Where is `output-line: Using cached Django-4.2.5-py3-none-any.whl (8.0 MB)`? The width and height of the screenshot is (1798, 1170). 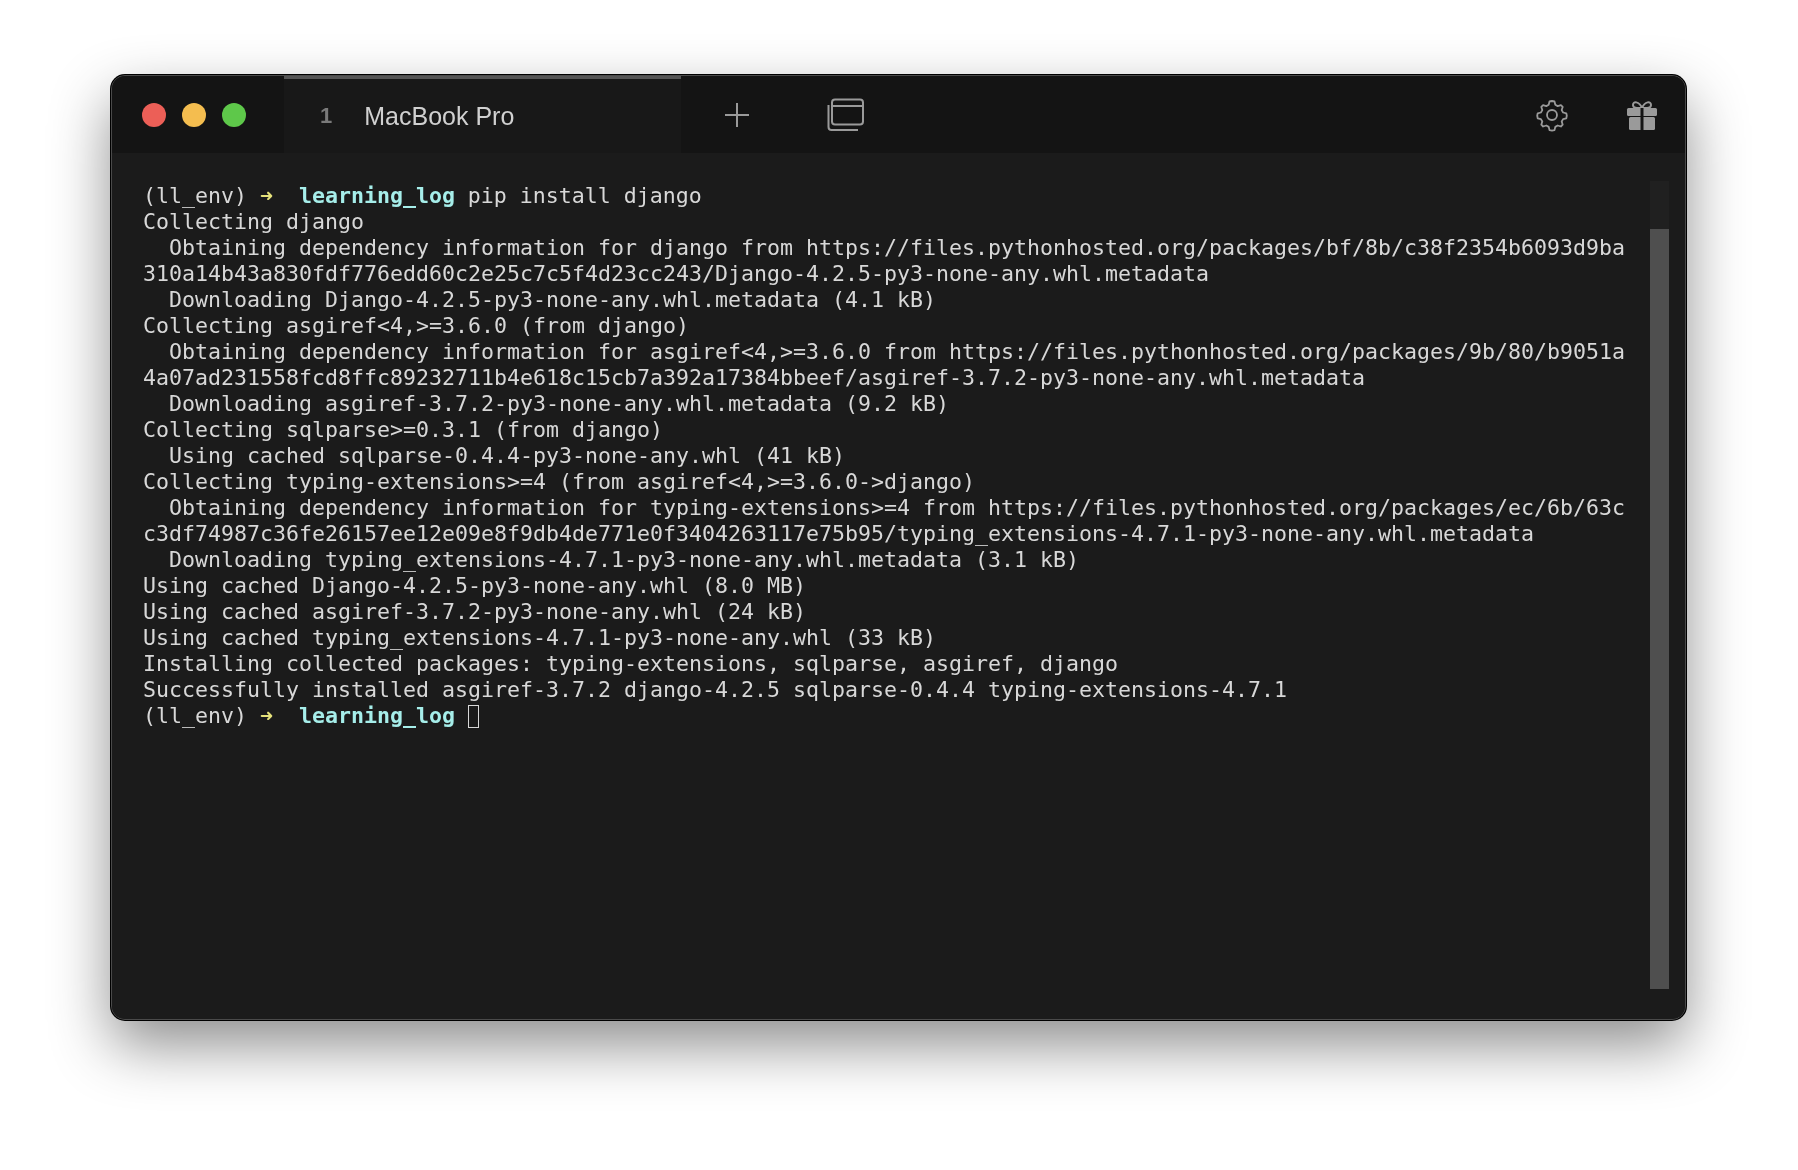 output-line: Using cached Django-4.2.5-py3-none-any.whl (8.0 MB) is located at coordinates (475, 586).